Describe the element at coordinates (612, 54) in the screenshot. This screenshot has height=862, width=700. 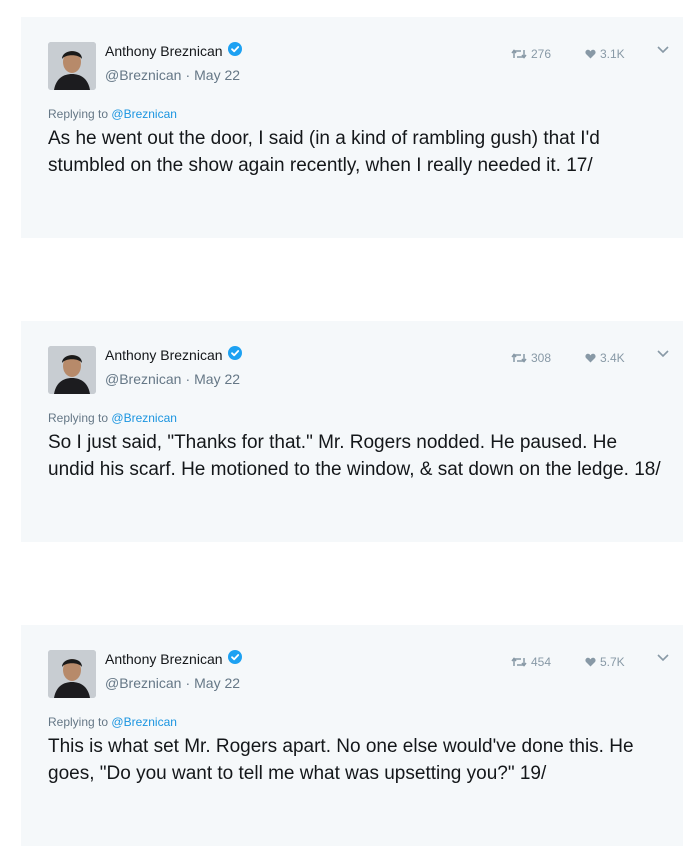
I see `like-count: 3.1K` at that location.